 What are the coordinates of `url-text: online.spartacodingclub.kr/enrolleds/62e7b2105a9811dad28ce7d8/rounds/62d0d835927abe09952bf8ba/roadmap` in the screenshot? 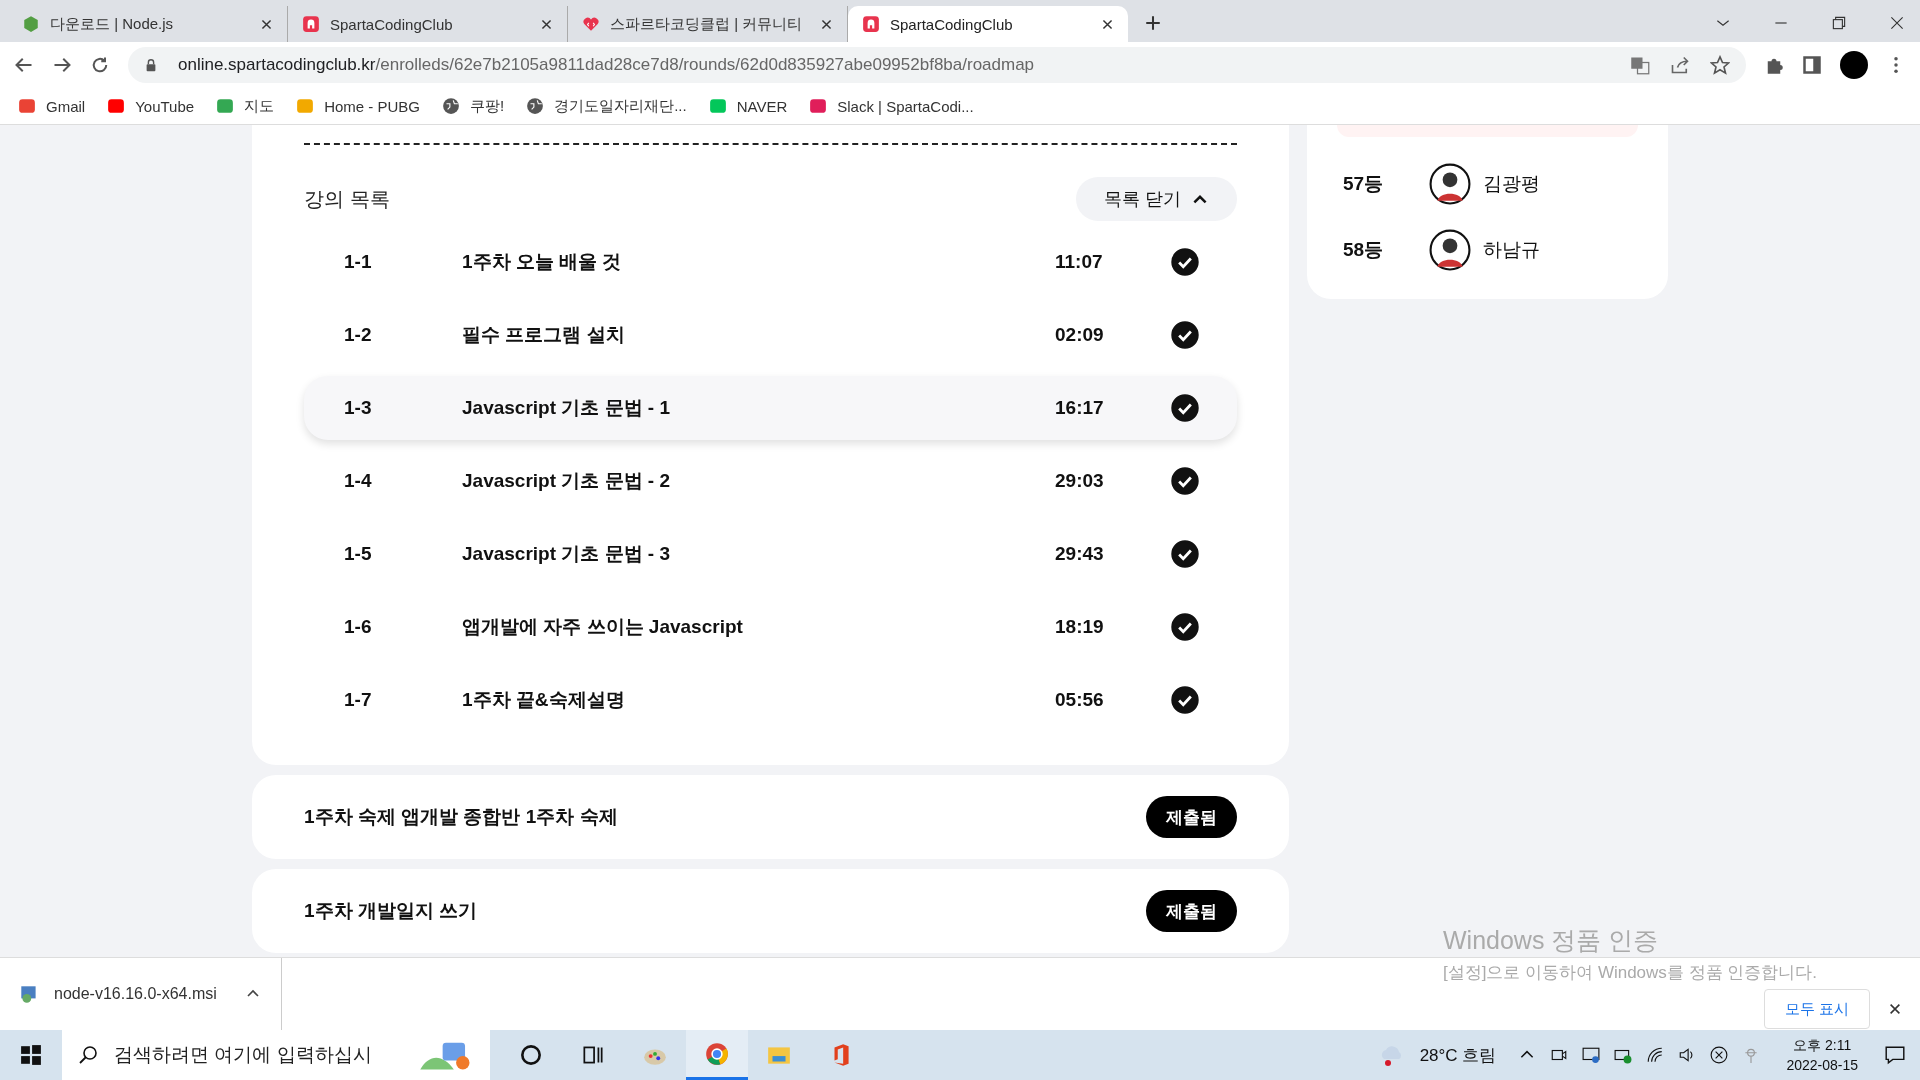 It's located at (607, 65).